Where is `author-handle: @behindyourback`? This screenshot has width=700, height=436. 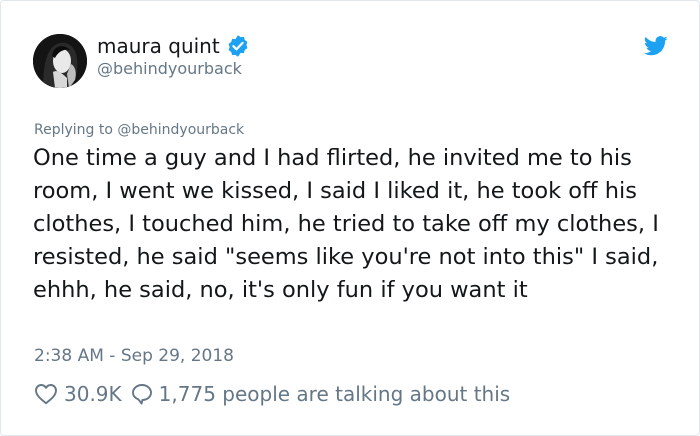
author-handle: @behindyourback is located at coordinates (169, 69).